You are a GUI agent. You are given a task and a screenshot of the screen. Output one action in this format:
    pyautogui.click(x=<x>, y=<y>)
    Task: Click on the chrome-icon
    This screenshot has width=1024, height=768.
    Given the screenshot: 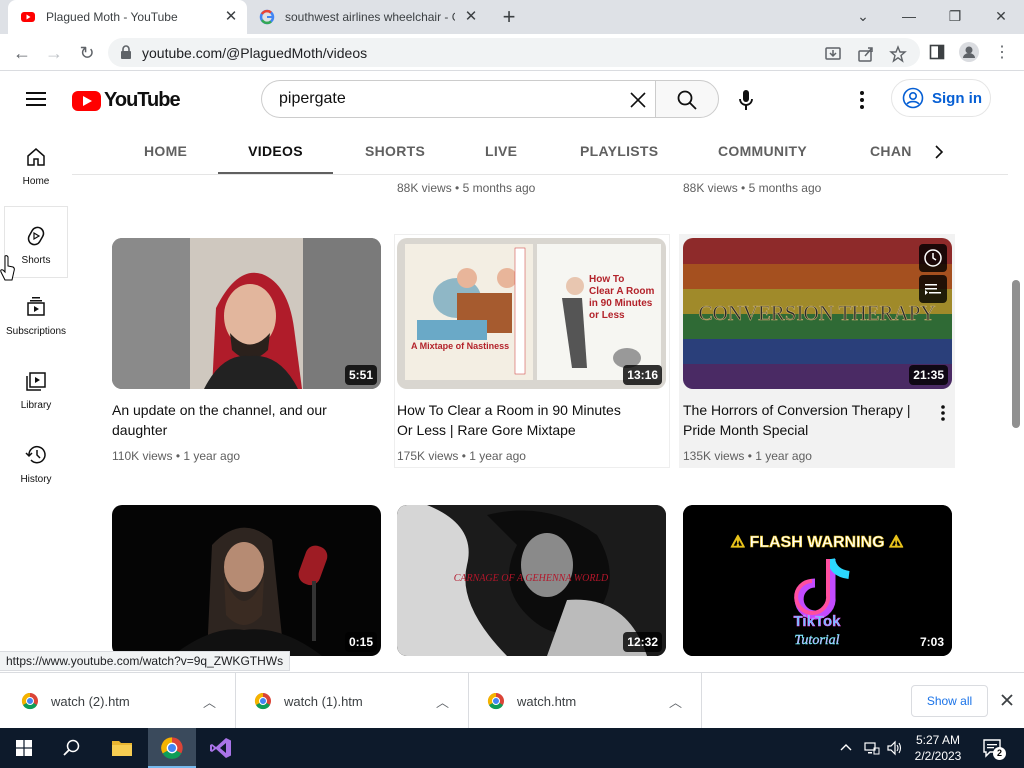 What is the action you would take?
    pyautogui.click(x=172, y=748)
    